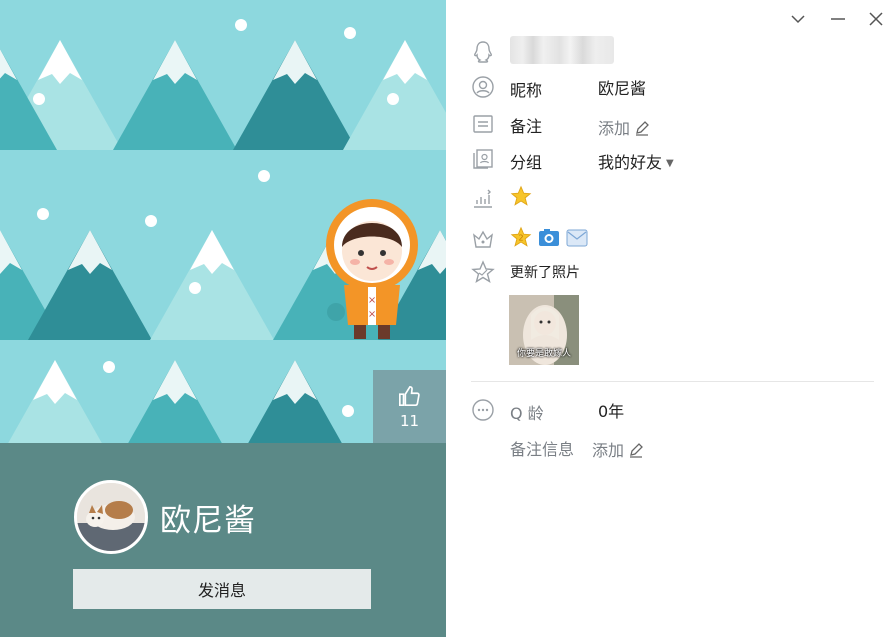 The width and height of the screenshot is (891, 637). I want to click on chevron-down-icon, so click(798, 19).